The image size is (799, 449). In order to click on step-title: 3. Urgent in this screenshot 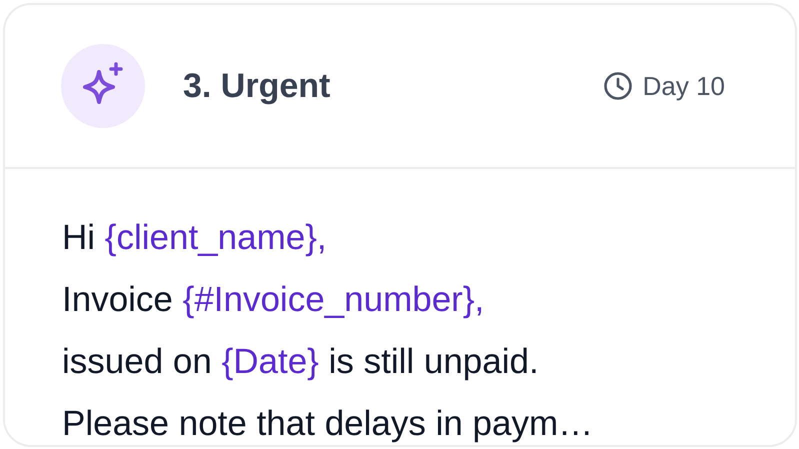, I will do `click(257, 86)`.